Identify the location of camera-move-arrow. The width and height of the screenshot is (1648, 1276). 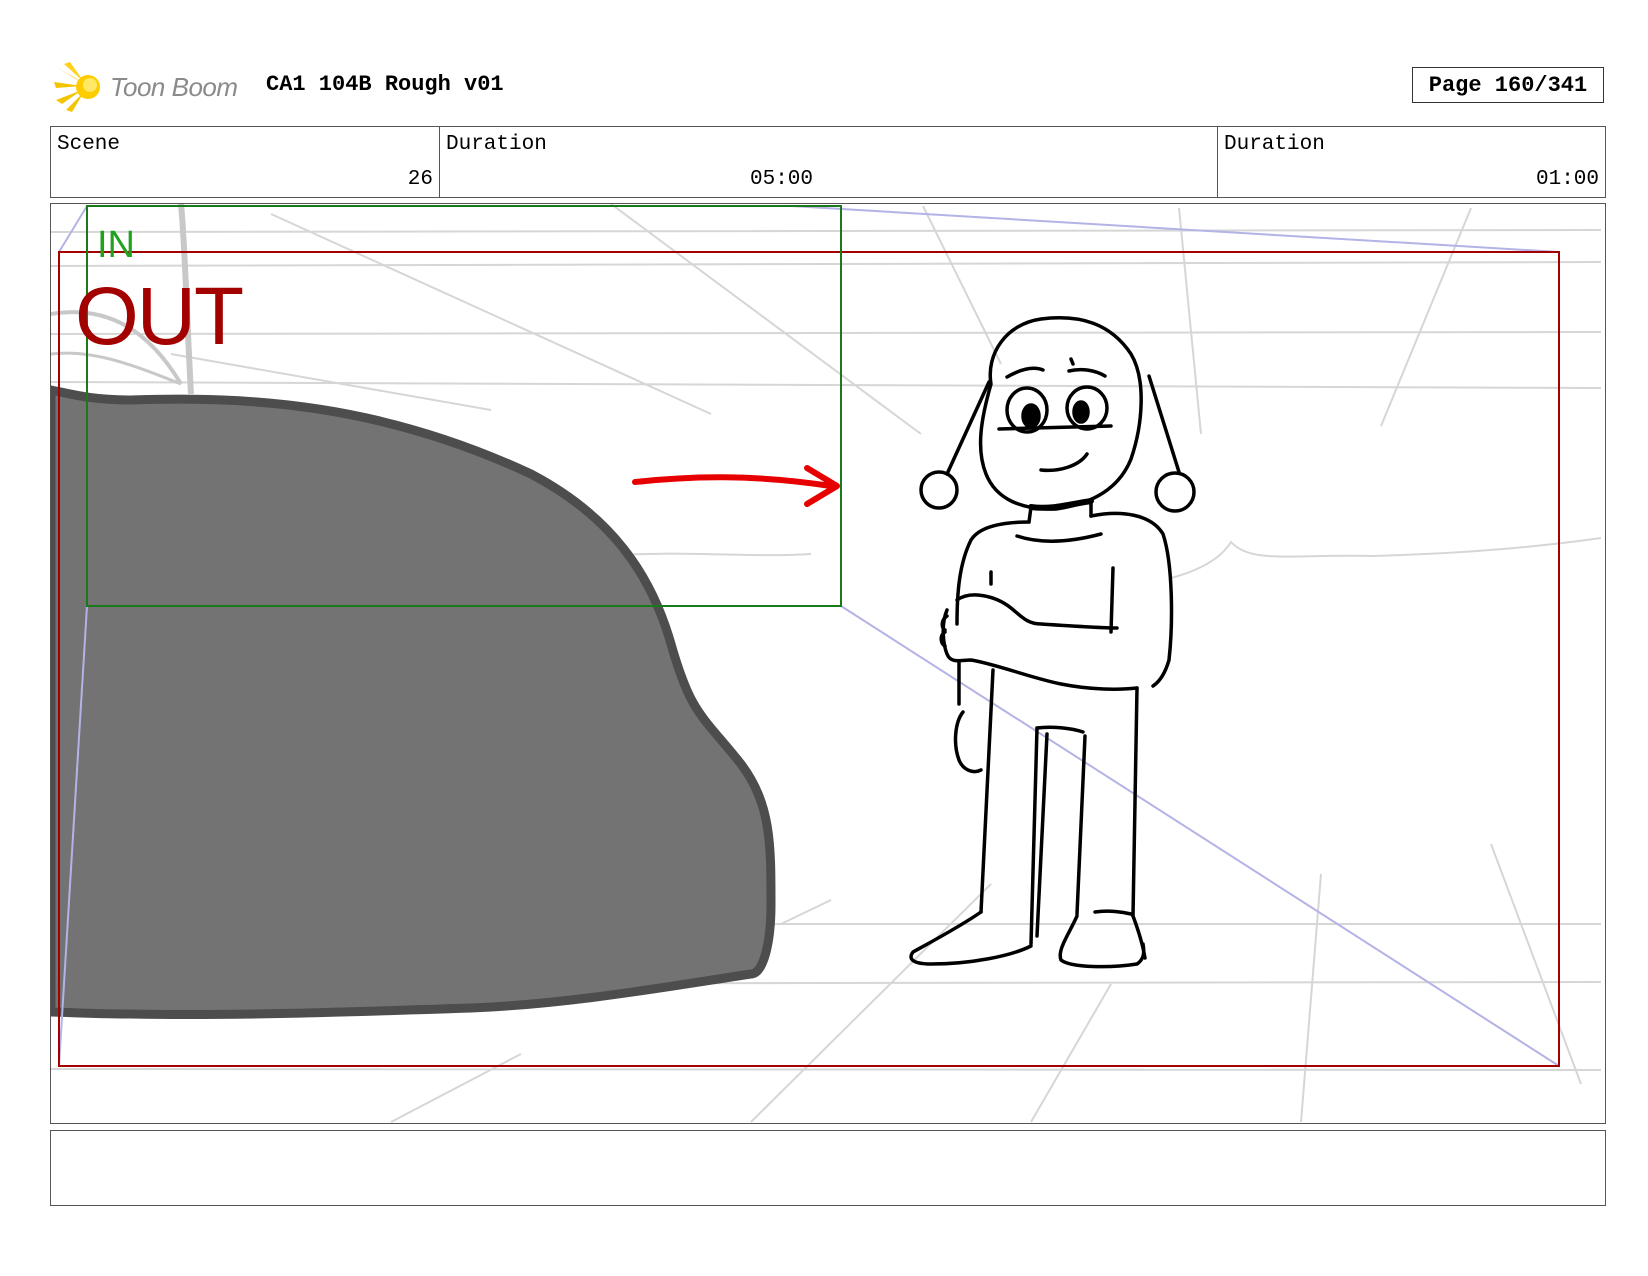
(736, 486).